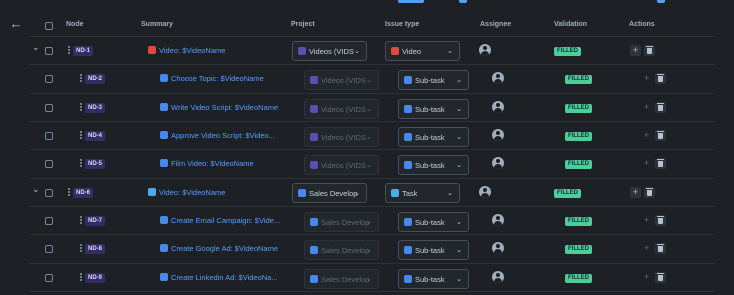 The width and height of the screenshot is (734, 295). Describe the element at coordinates (95, 108) in the screenshot. I see `node-id-badge: ND-3` at that location.